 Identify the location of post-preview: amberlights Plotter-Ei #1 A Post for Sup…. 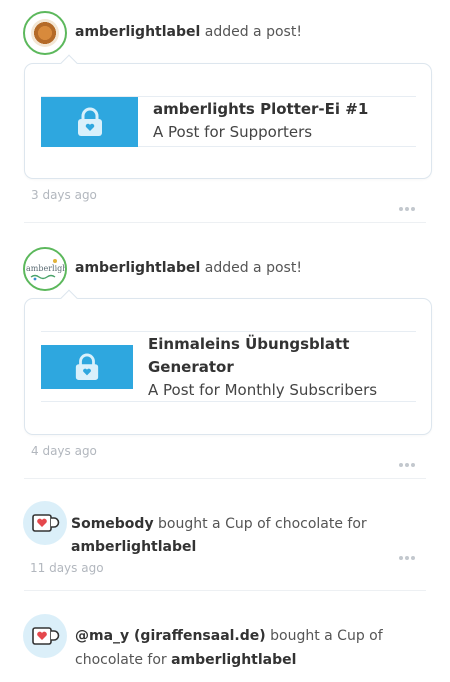
(228, 121).